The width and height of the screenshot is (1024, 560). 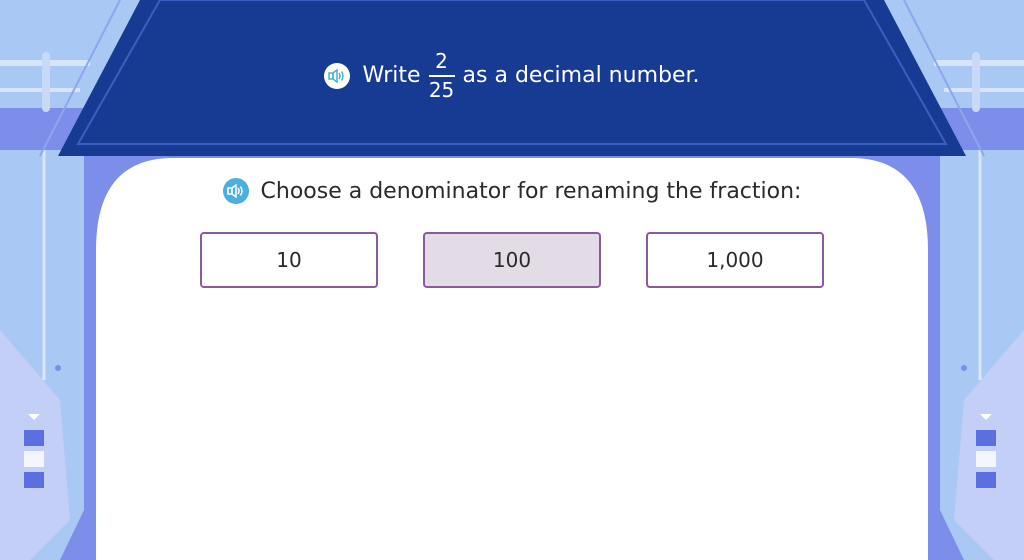 I want to click on choice-button-1000: 1,000, so click(x=735, y=260).